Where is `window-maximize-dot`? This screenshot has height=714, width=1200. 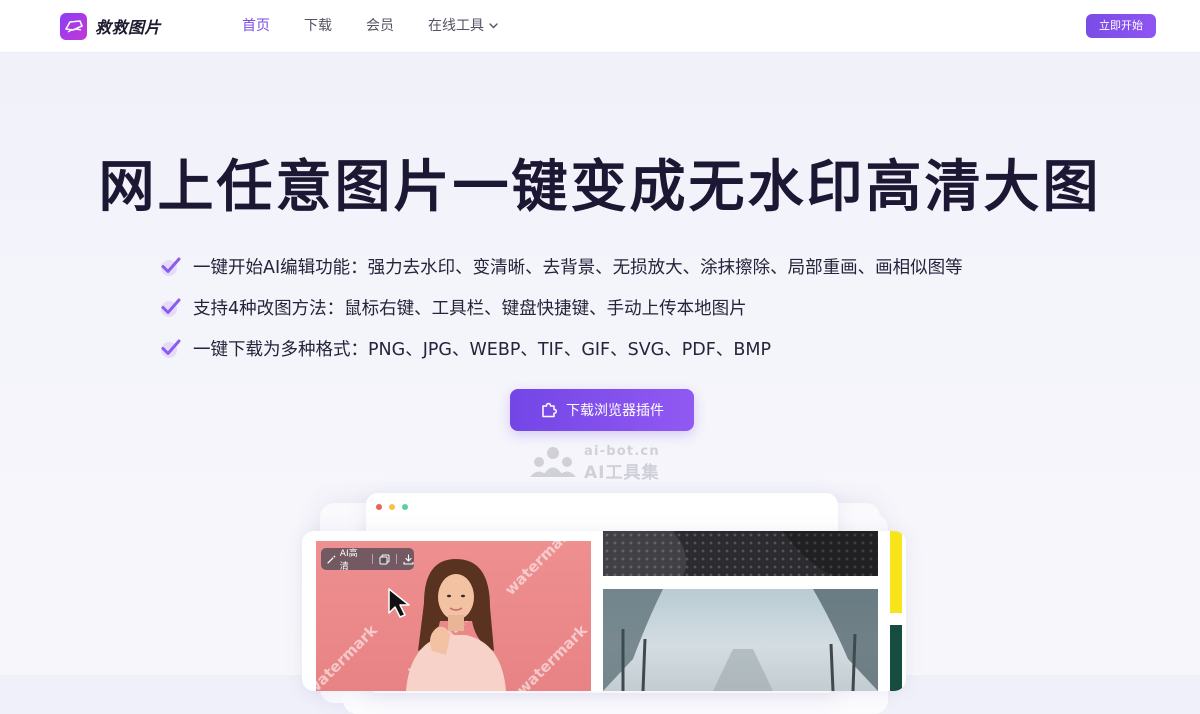
window-maximize-dot is located at coordinates (405, 507).